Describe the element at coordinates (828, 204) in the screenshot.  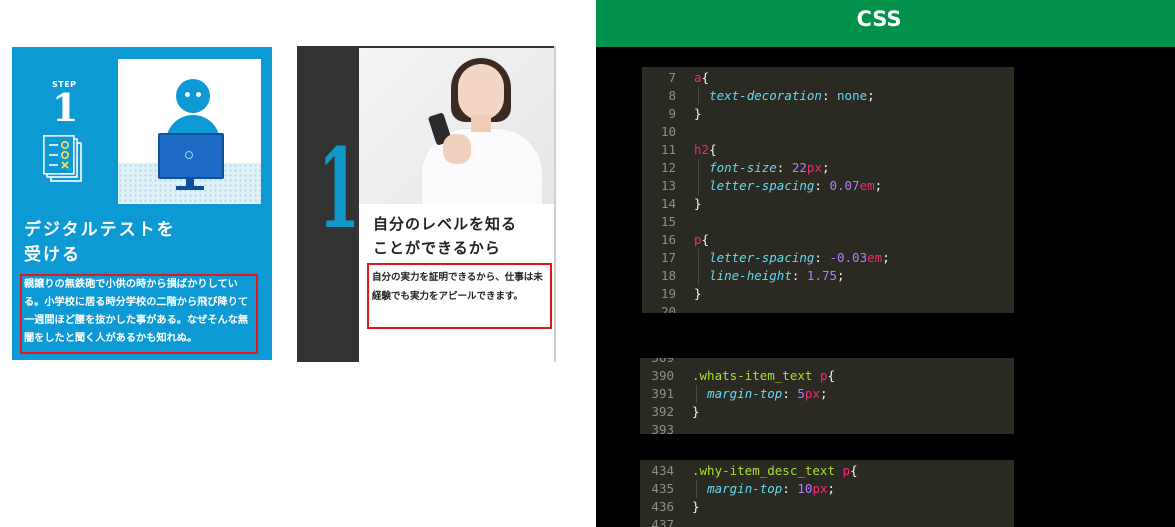
I see `code-line: 14}` at that location.